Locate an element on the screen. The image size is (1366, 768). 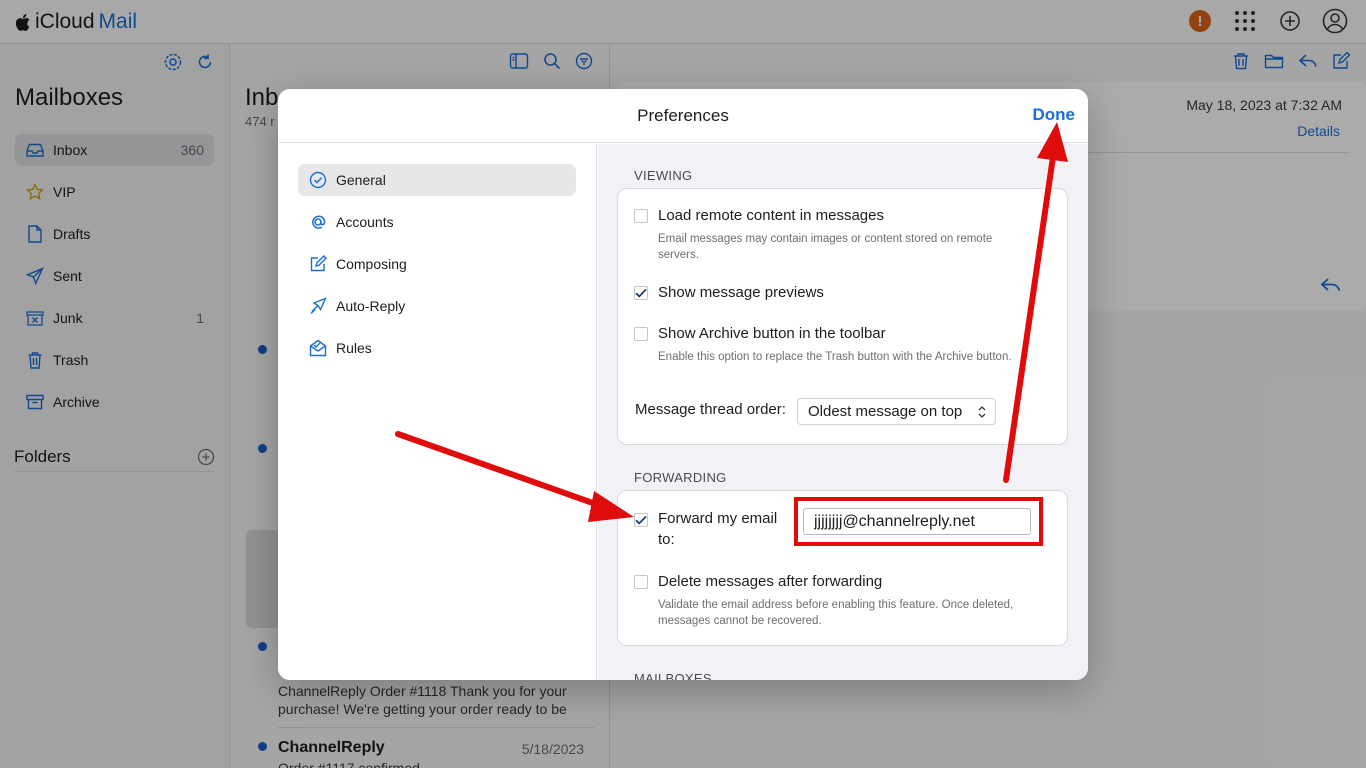
at-icon is located at coordinates (318, 222).